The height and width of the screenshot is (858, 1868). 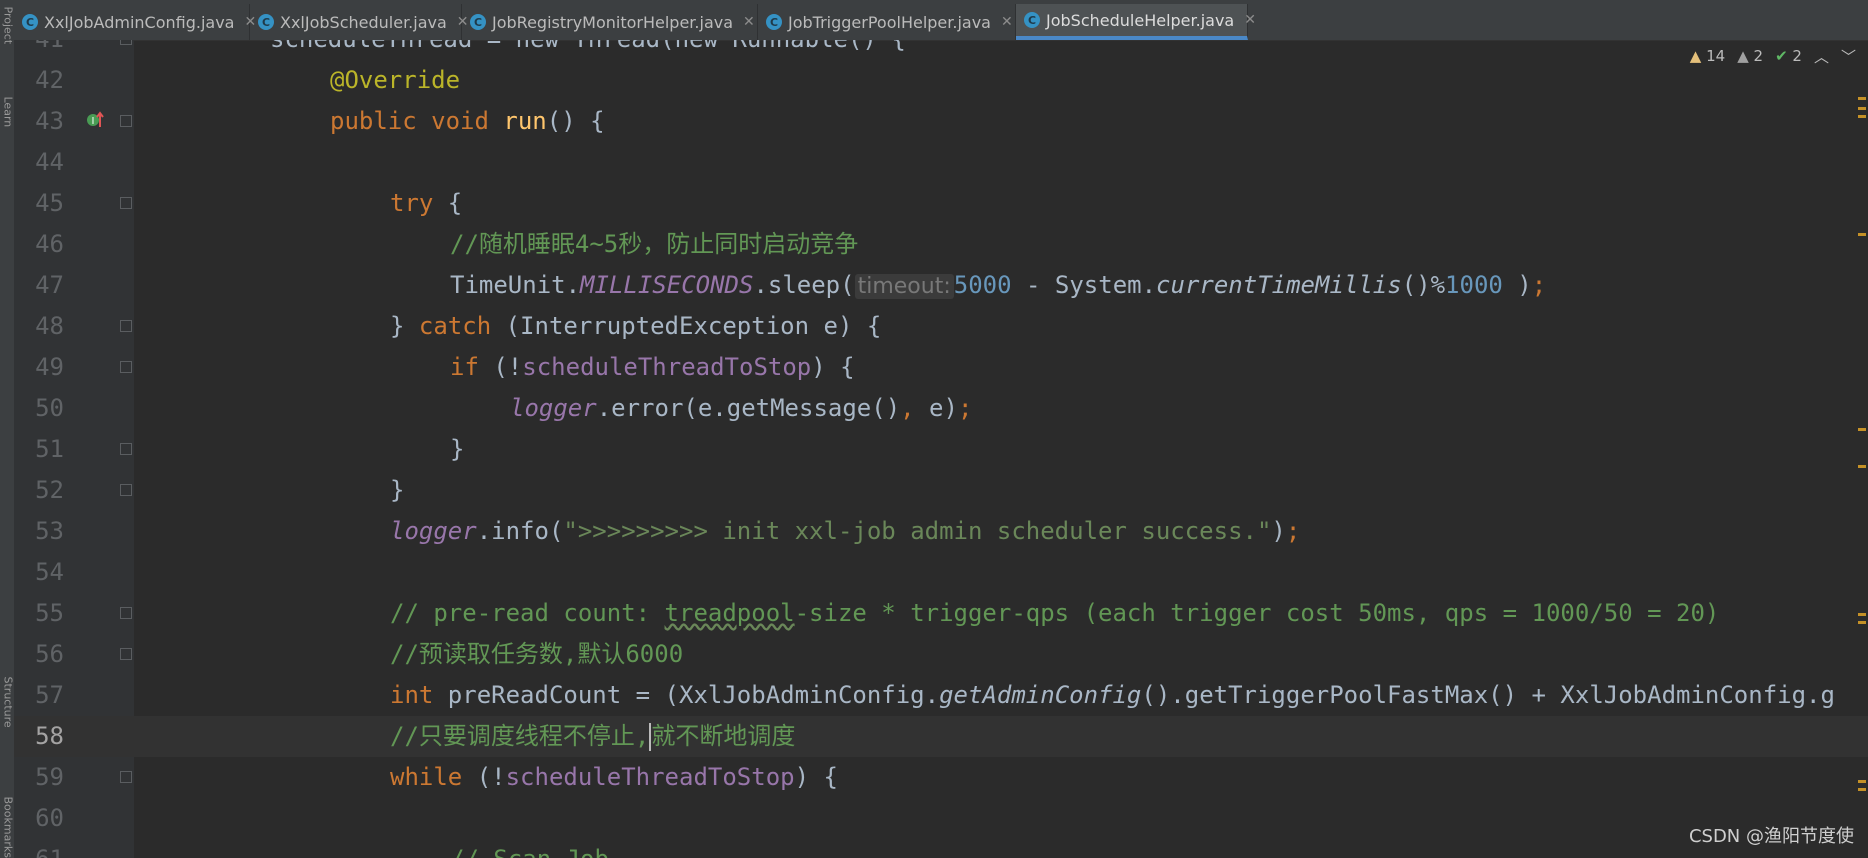 I want to click on code-static-method: getAdminConfig, so click(x=1040, y=695).